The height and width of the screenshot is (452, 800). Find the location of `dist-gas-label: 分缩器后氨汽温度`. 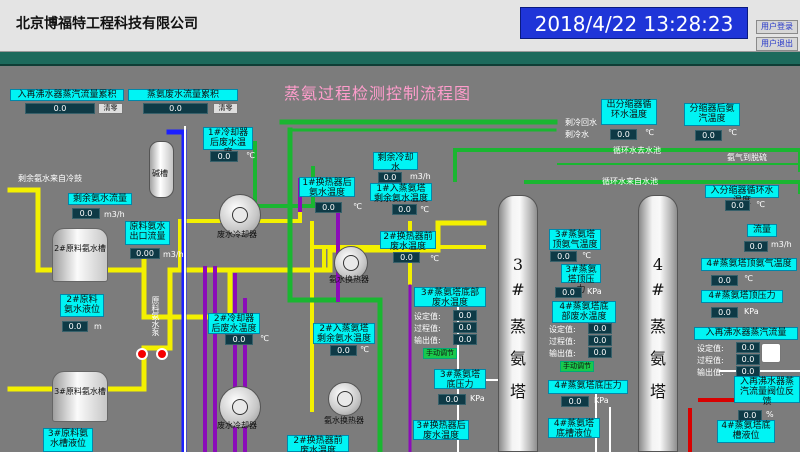

dist-gas-label: 分缩器后氨汽温度 is located at coordinates (712, 114).